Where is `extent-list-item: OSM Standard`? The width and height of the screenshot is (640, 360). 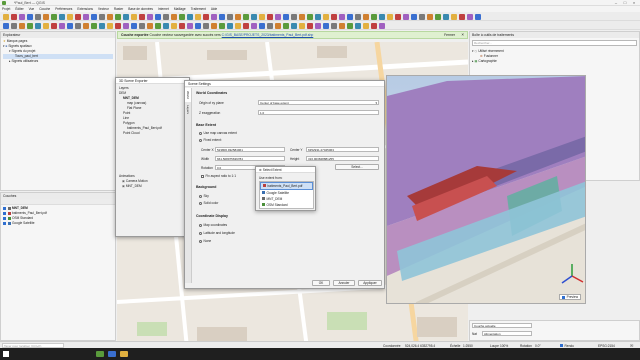 extent-list-item: OSM Standard is located at coordinates (286, 205).